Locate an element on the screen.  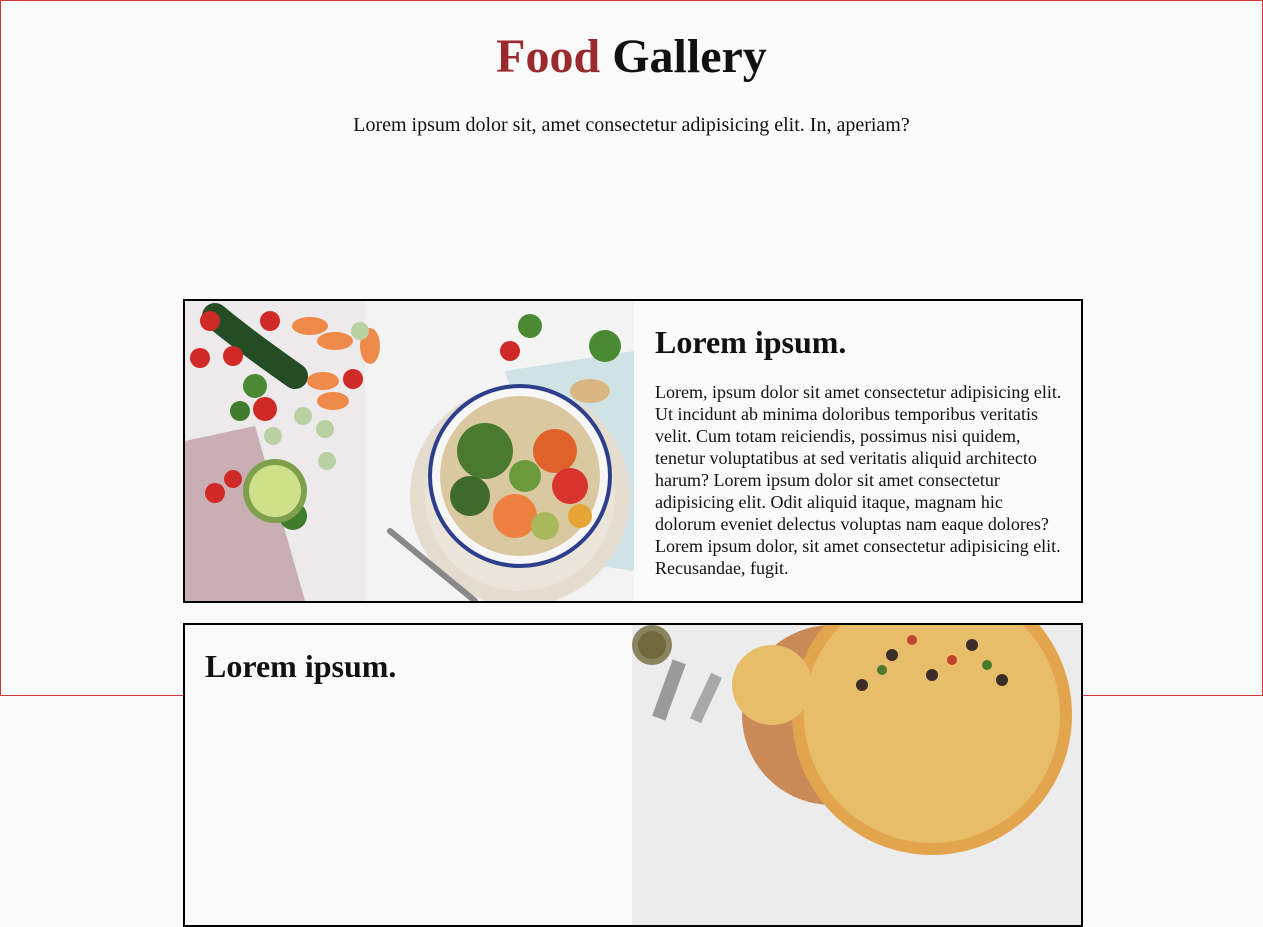
page-title: Food Gallery is located at coordinates (631, 57).